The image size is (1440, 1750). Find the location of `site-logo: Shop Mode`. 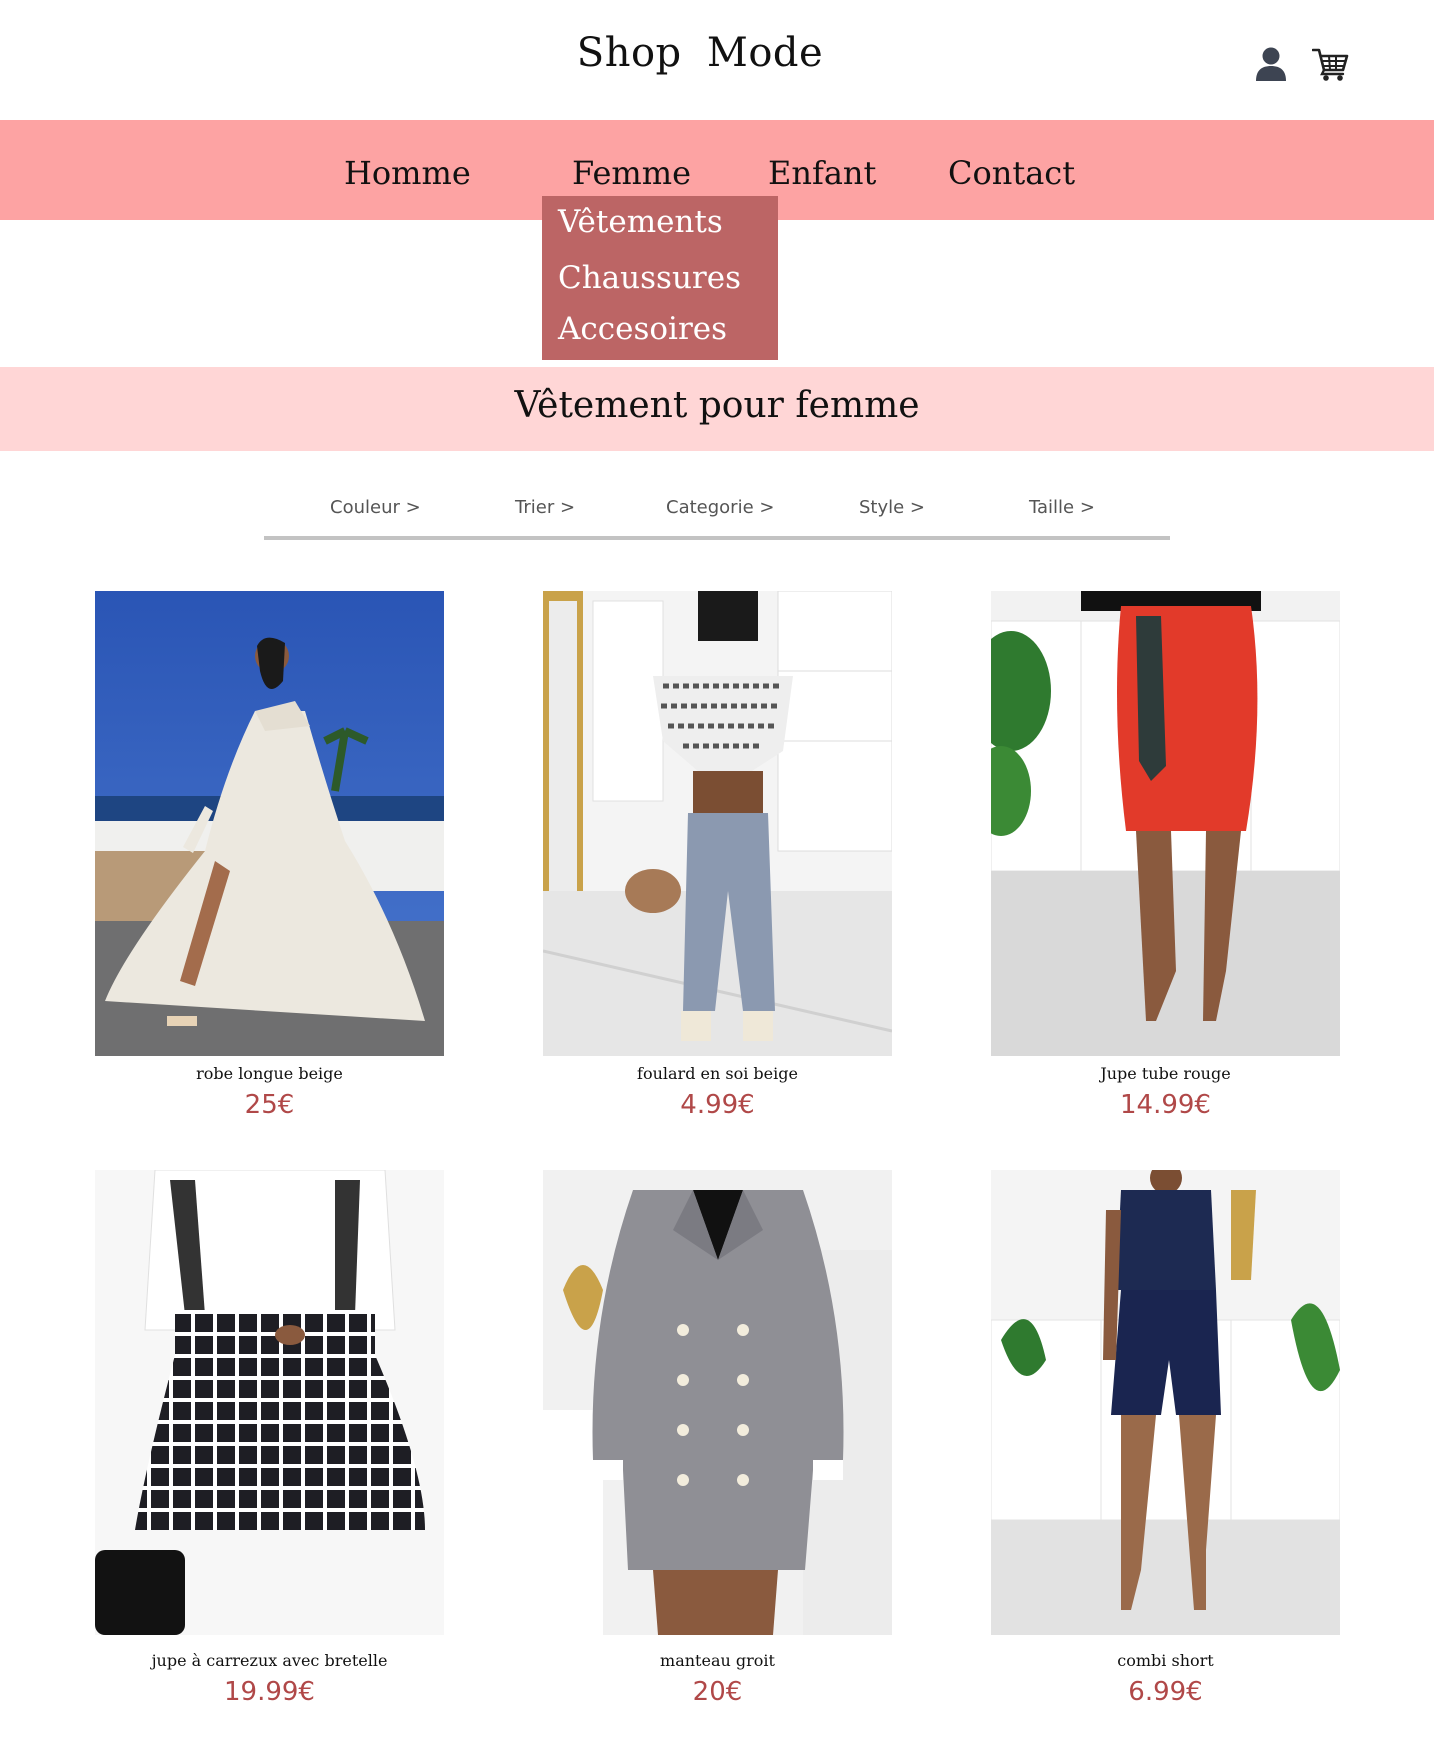

site-logo: Shop Mode is located at coordinates (700, 53).